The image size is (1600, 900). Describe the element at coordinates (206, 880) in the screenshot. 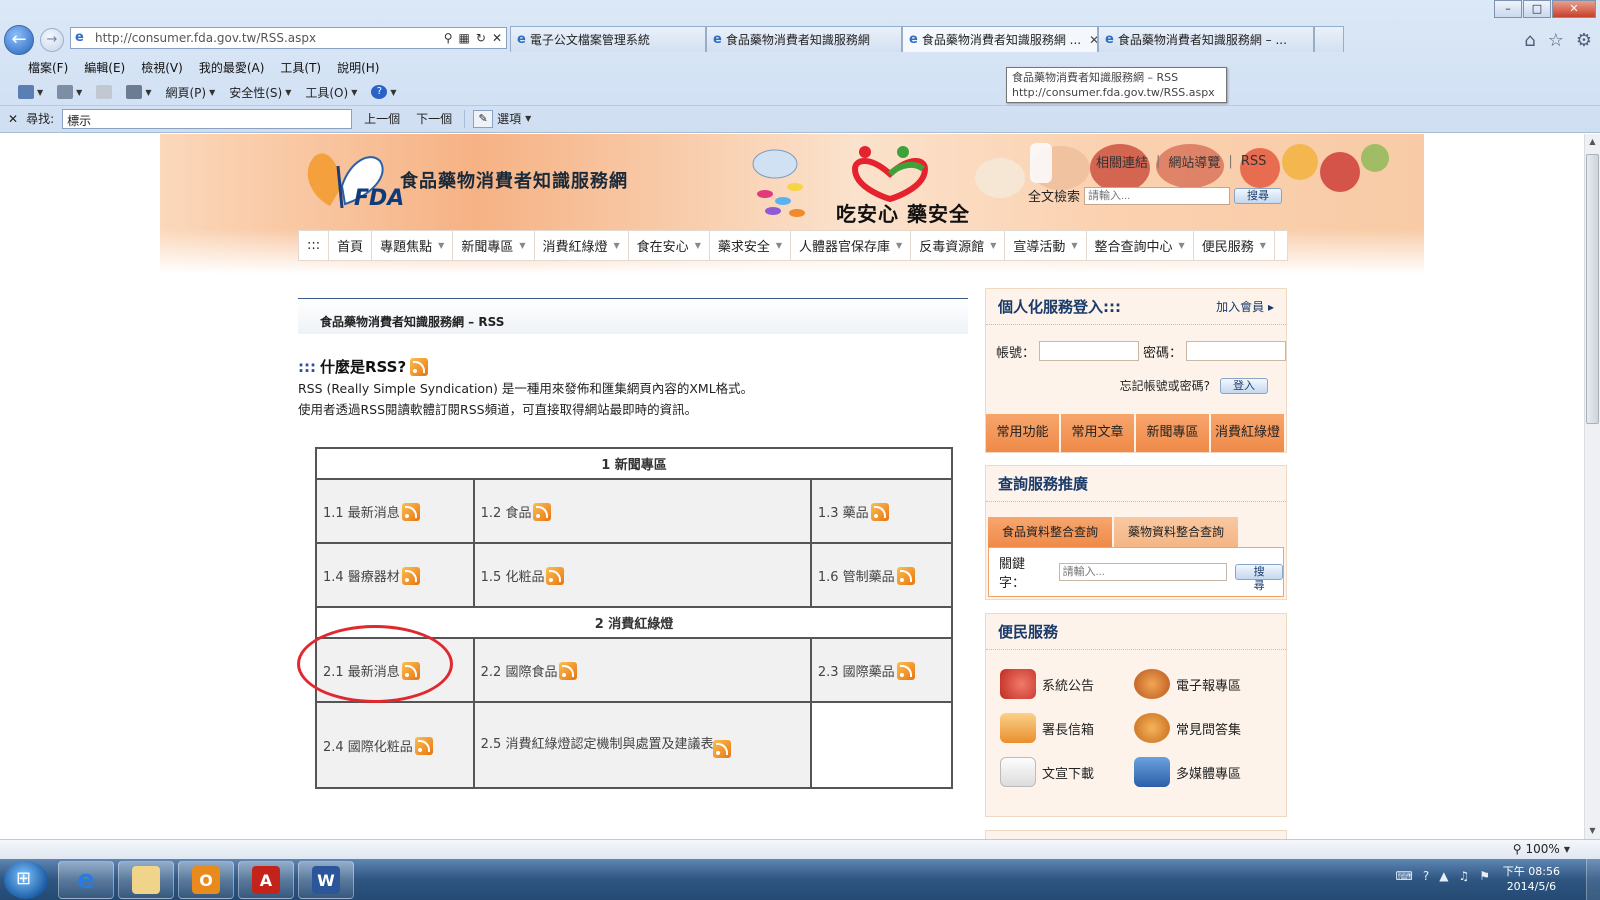

I see `taskbar-outlook: O` at that location.